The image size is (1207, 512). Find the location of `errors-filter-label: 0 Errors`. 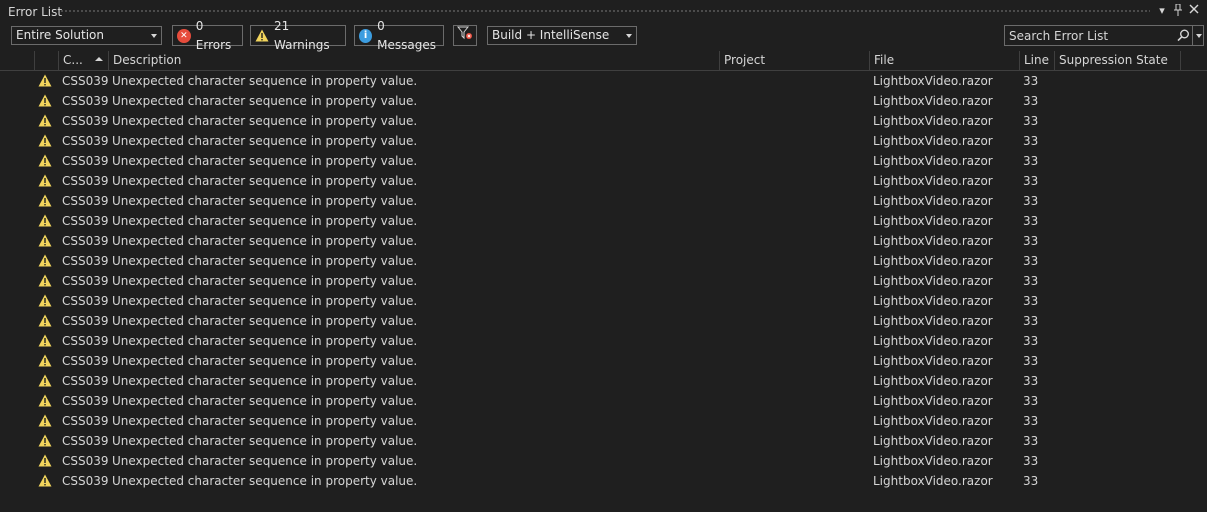

errors-filter-label: 0 Errors is located at coordinates (213, 35).